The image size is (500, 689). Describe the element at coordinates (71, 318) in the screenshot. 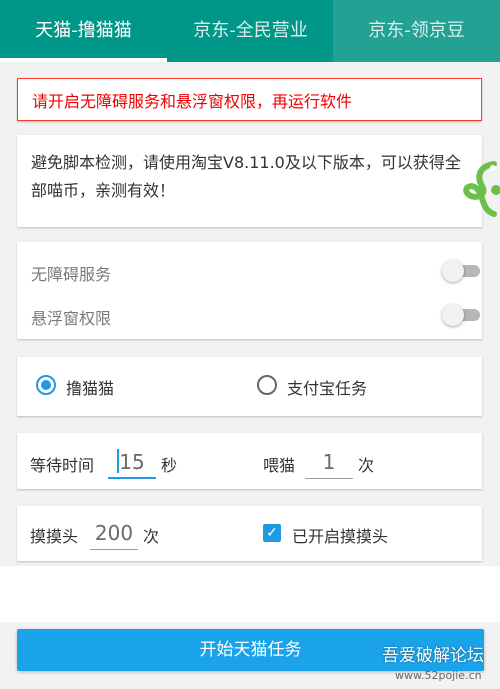

I see `overlay-permission-label: 悬浮窗权限` at that location.